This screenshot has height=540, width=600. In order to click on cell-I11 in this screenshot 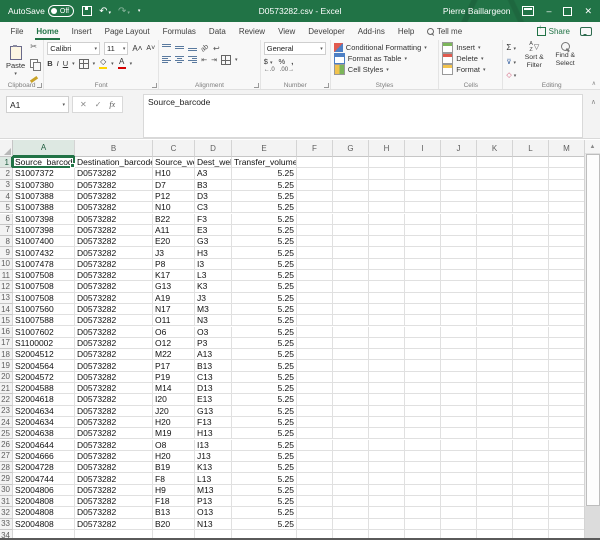, I will do `click(423, 276)`.